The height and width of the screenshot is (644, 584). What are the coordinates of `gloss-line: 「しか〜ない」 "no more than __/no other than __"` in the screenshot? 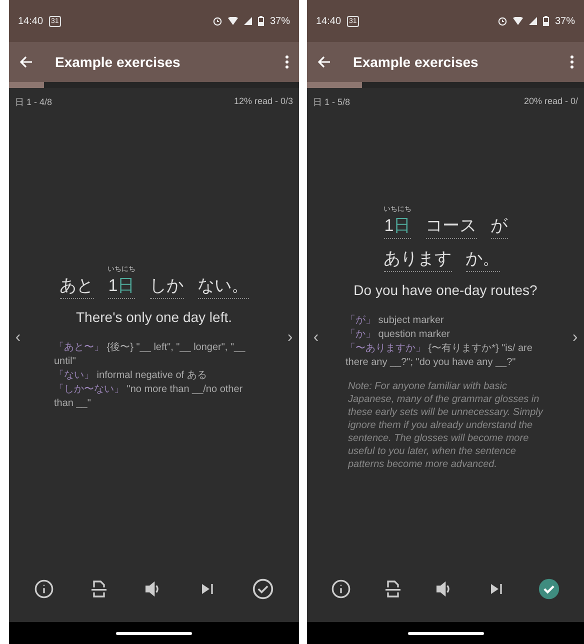 It's located at (149, 397).